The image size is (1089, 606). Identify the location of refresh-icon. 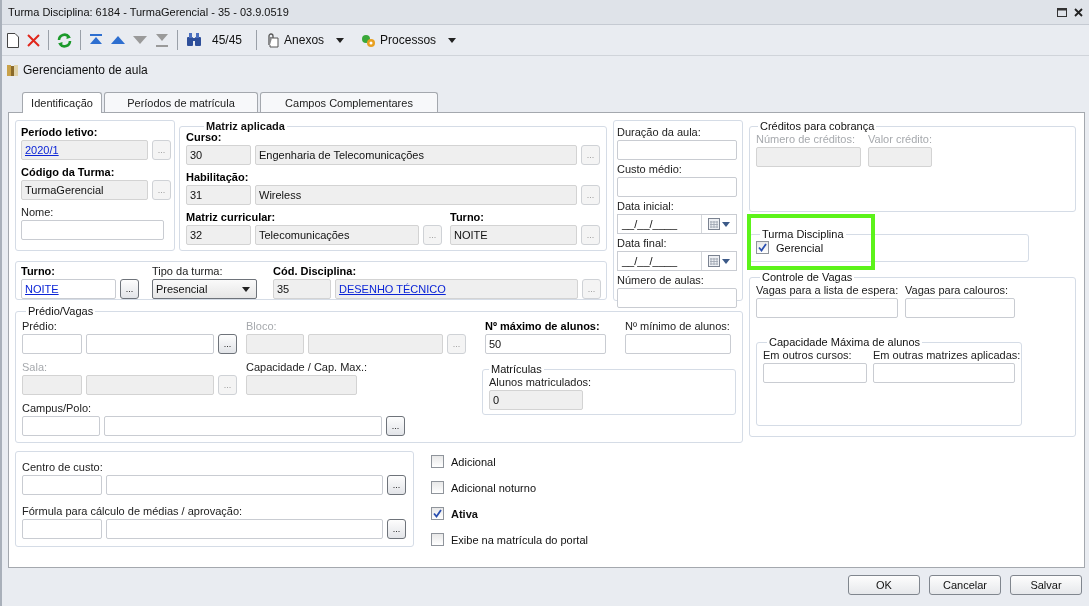
(64, 40).